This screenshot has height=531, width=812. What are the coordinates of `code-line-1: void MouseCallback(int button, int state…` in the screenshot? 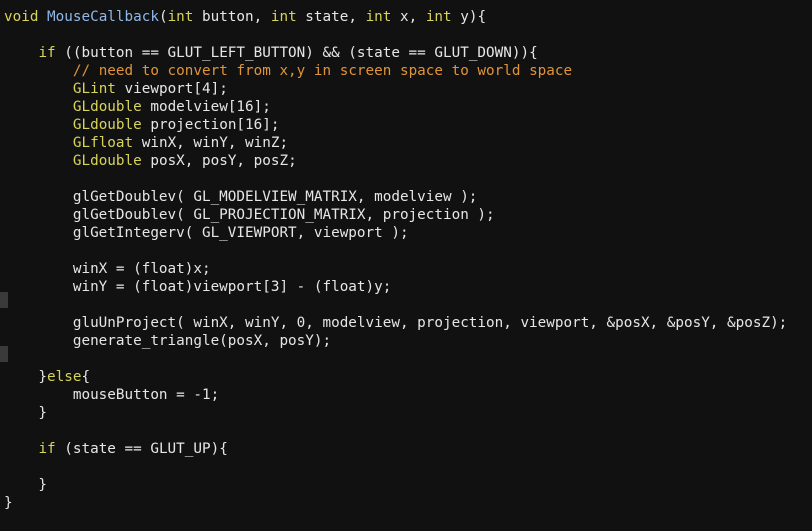 It's located at (408, 17).